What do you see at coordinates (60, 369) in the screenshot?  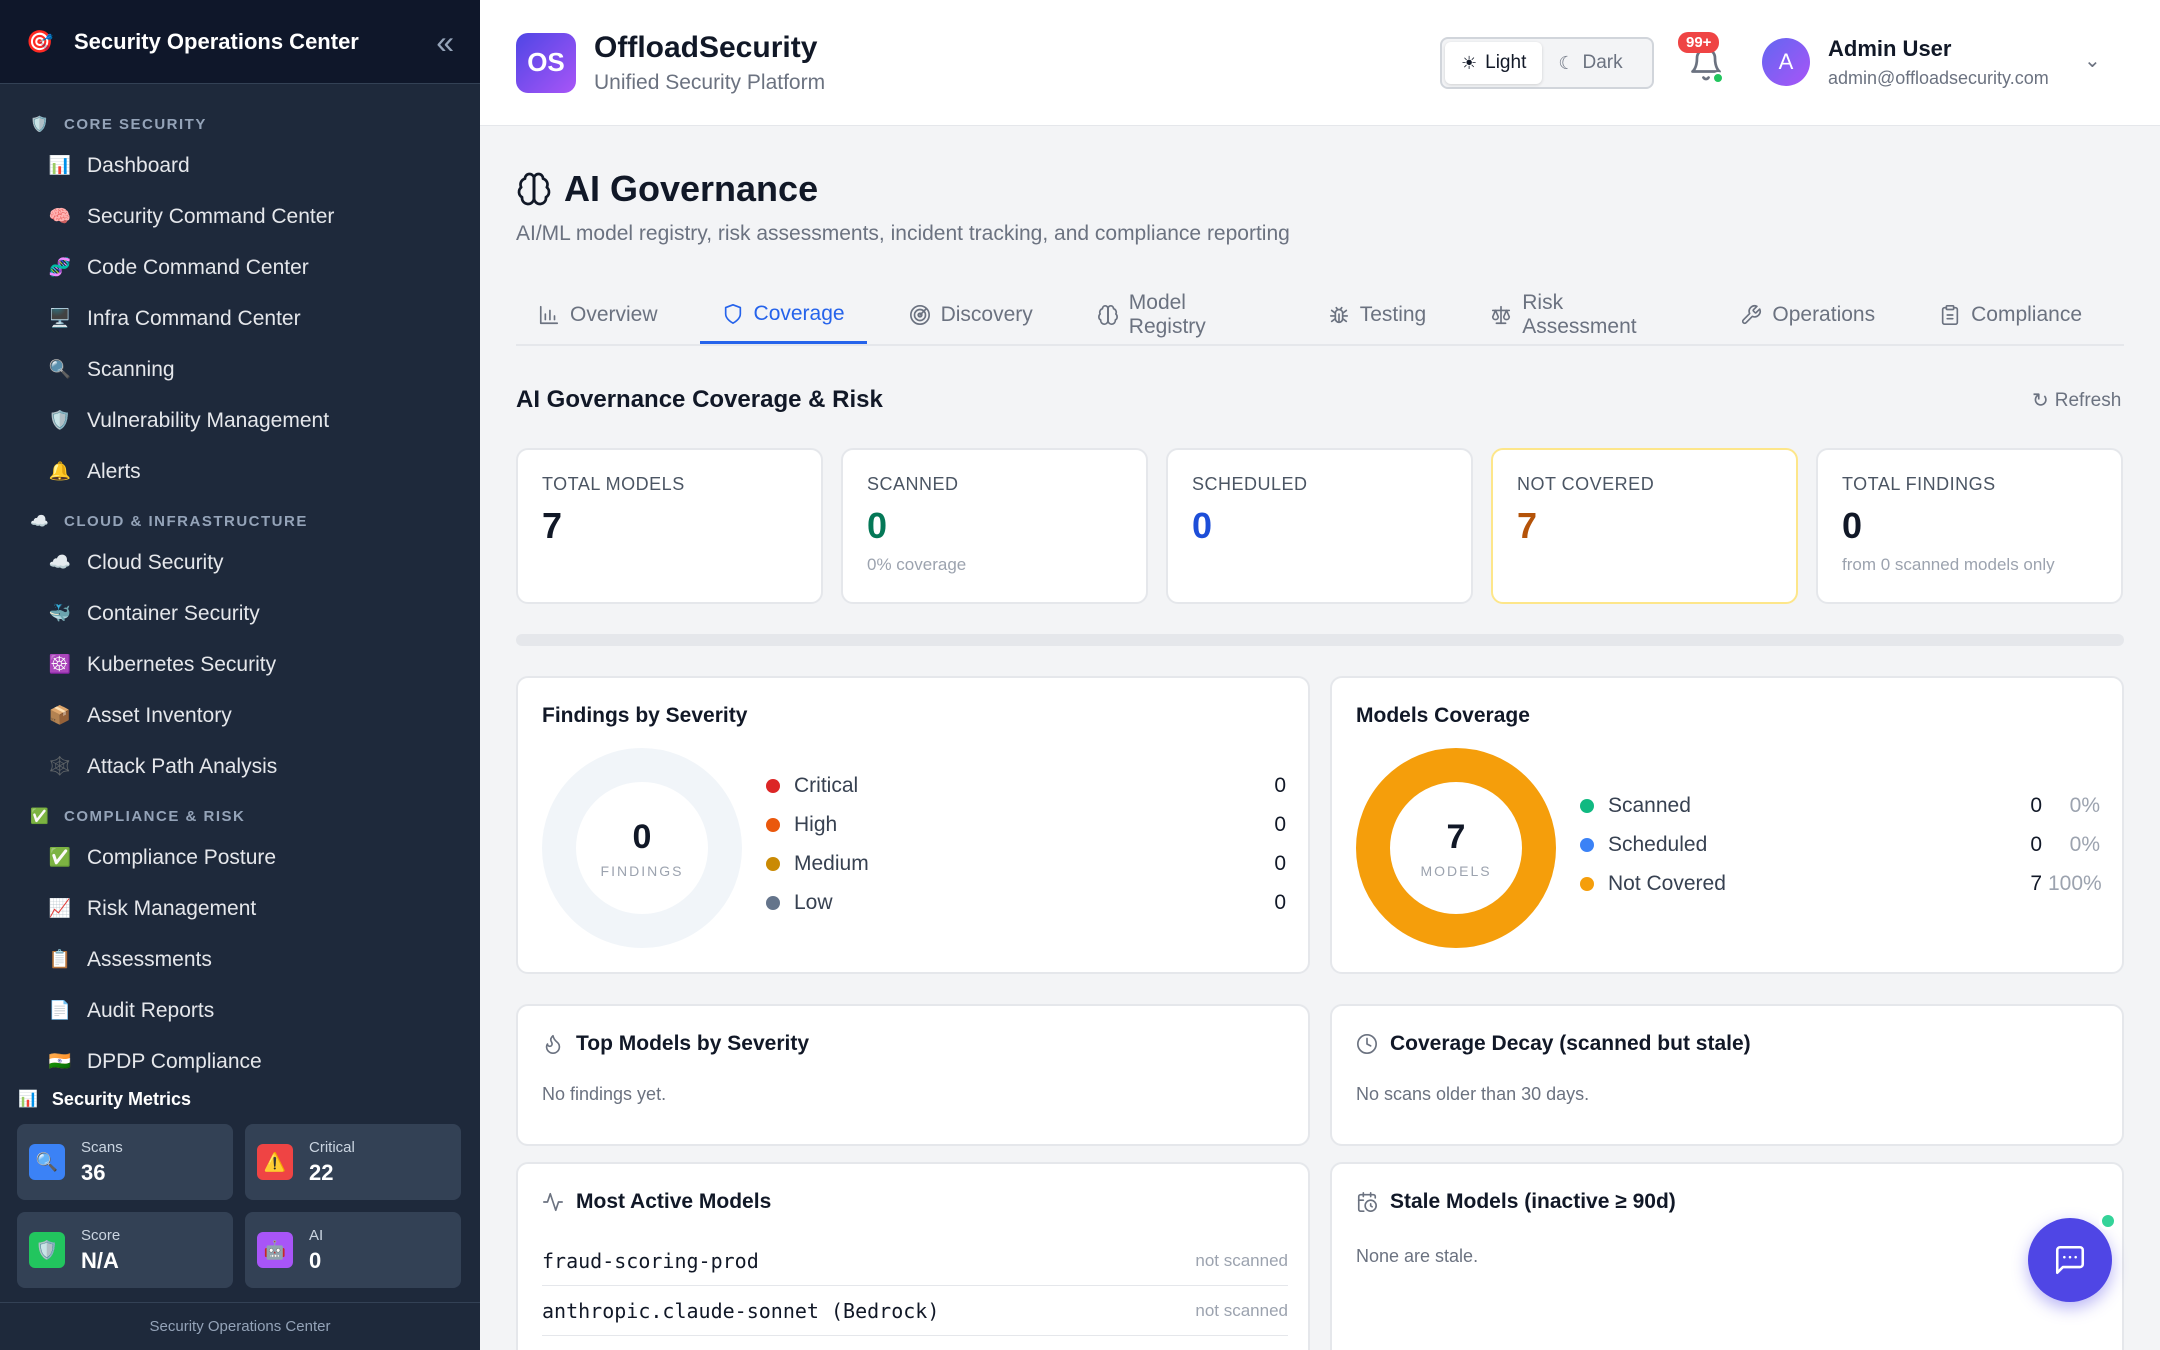 I see `scanning-icon: 🔍` at bounding box center [60, 369].